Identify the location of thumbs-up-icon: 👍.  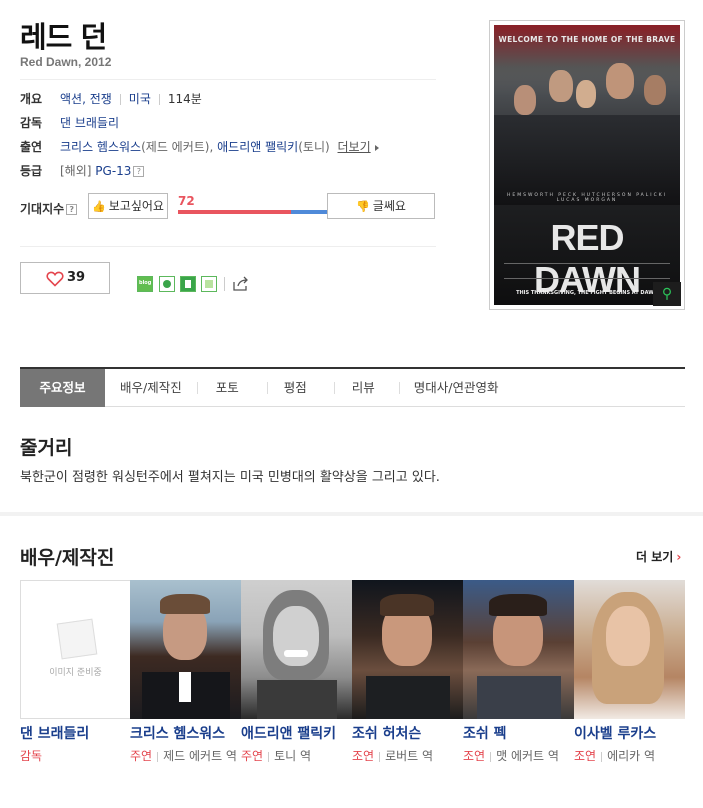
(99, 206).